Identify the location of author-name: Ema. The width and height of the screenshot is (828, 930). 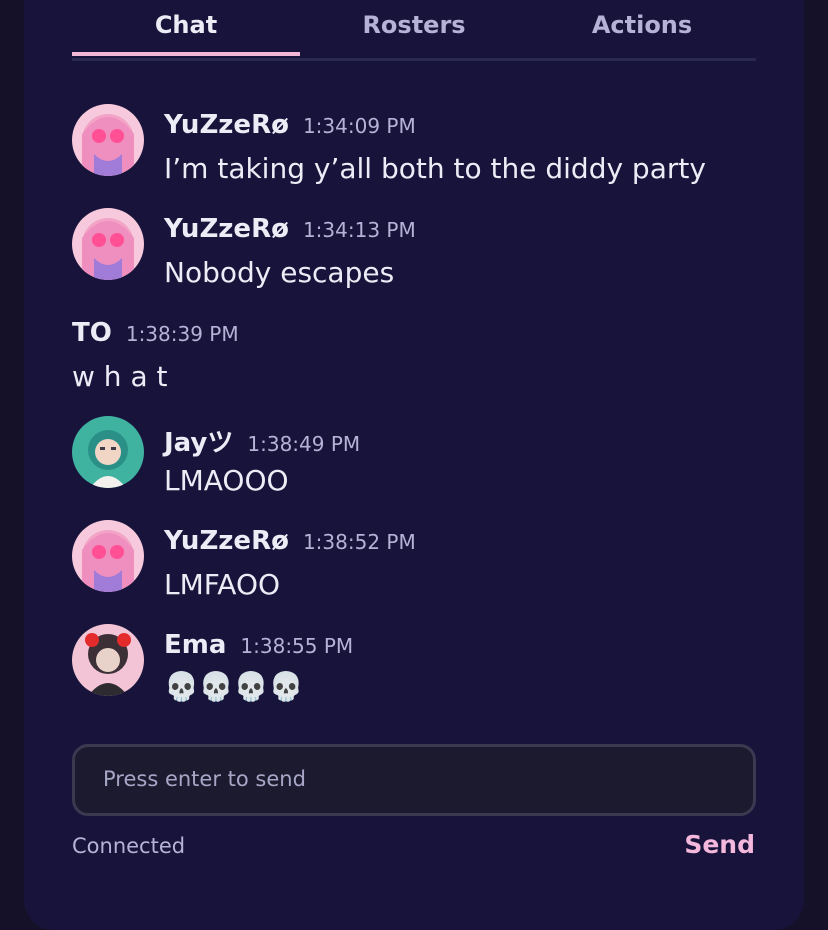
(195, 645).